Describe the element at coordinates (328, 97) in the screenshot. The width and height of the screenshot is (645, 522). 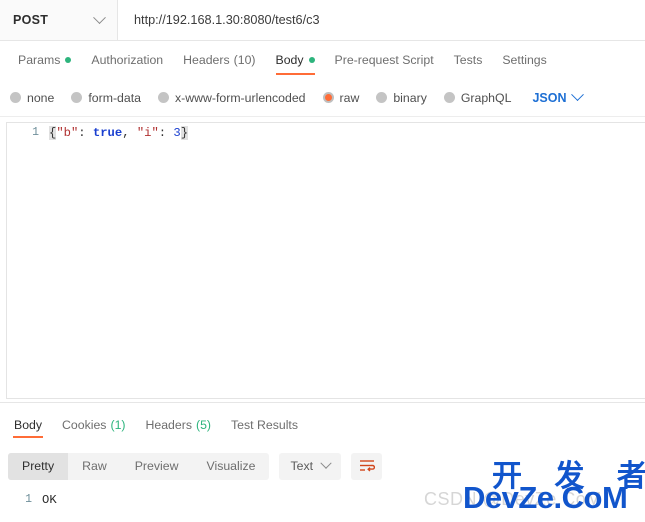
I see `radio-selected-icon` at that location.